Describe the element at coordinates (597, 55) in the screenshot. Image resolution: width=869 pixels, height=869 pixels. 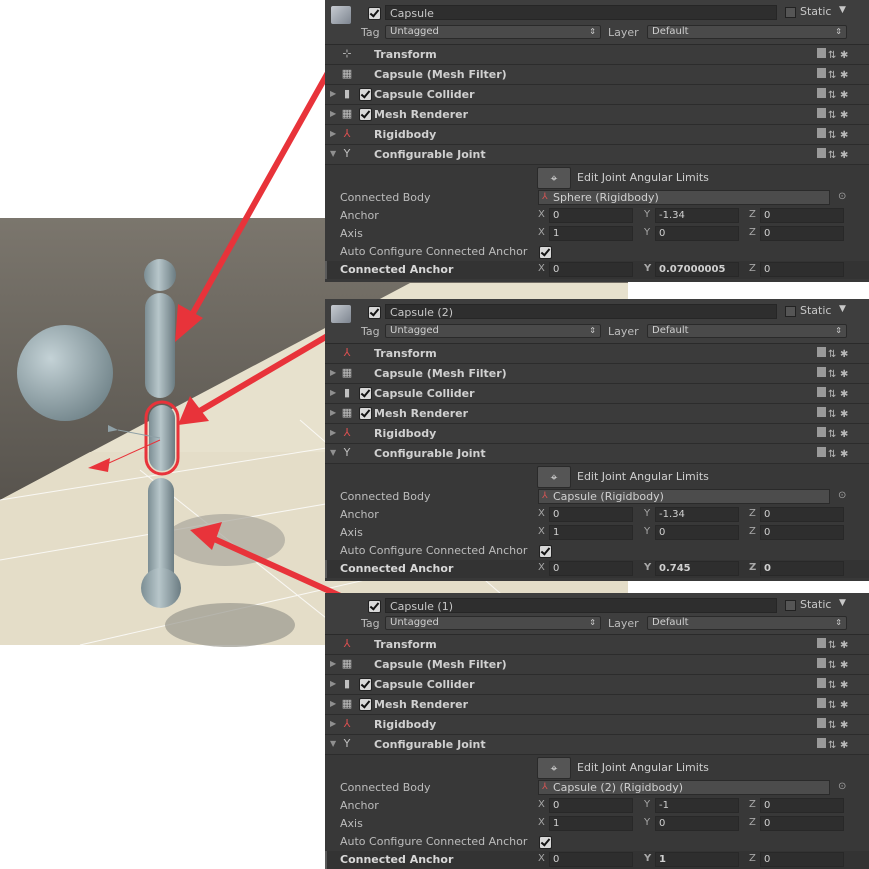
I see `component-transform: ⊹ Transform ⇅ ✱` at that location.